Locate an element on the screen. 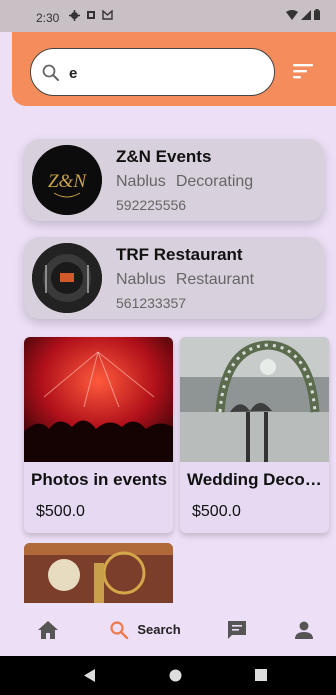  status-time: 2:30 is located at coordinates (48, 18).